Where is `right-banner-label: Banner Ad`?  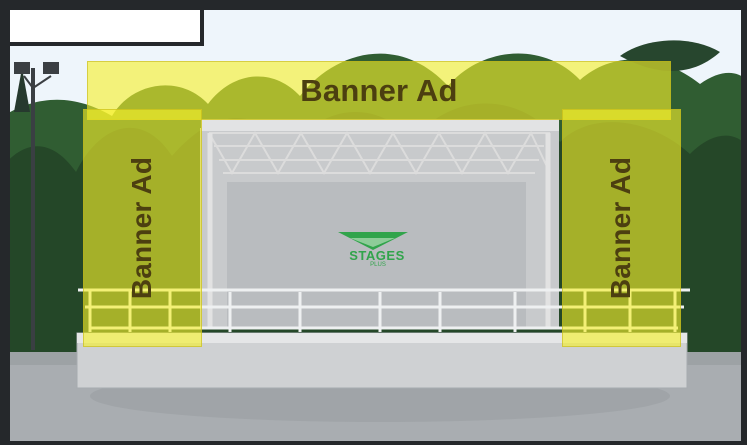
right-banner-label: Banner Ad is located at coordinates (621, 228).